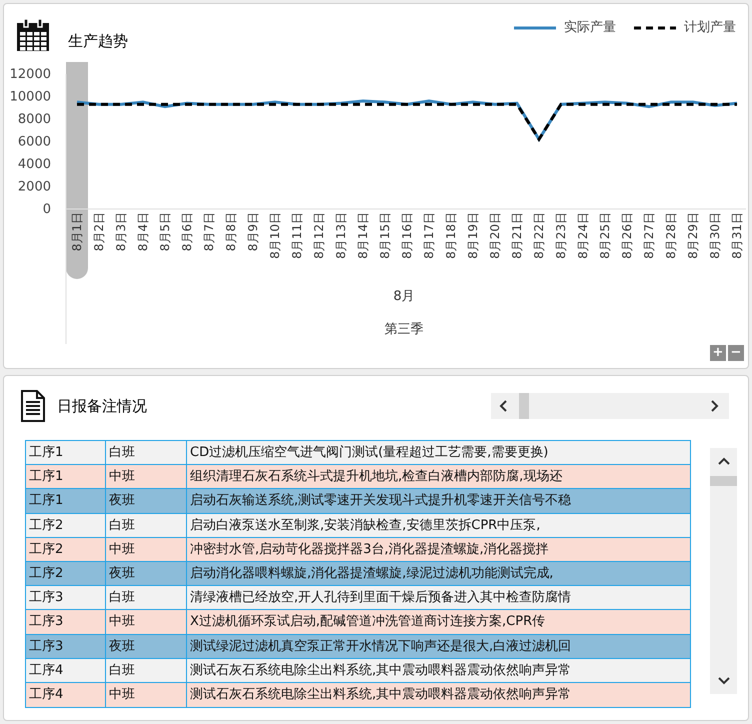 This screenshot has width=752, height=724. I want to click on x-tick-label: 8月20日, so click(495, 235).